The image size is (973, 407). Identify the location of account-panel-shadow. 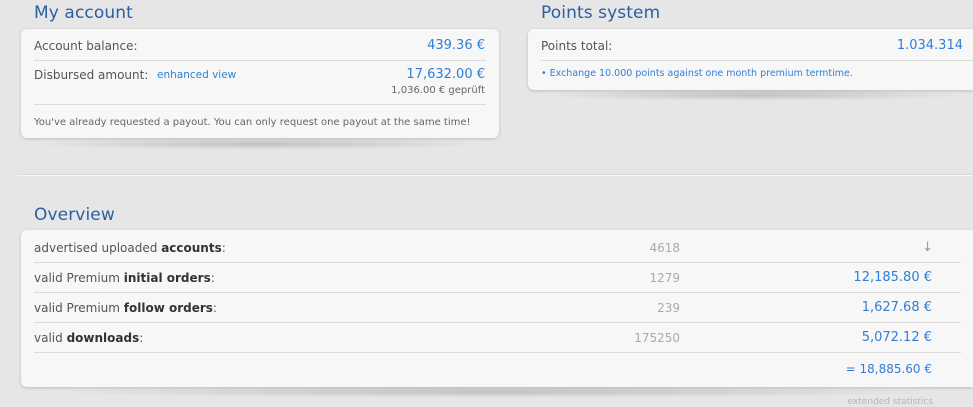
(260, 144).